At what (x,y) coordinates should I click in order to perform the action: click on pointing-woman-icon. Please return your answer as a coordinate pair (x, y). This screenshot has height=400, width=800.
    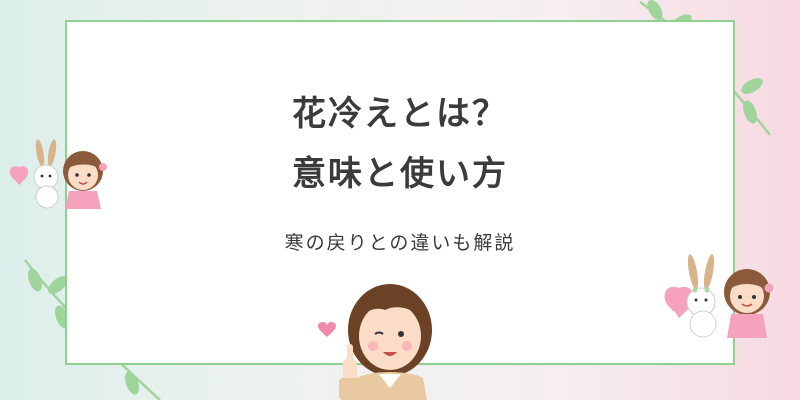
    Looking at the image, I should click on (385, 342).